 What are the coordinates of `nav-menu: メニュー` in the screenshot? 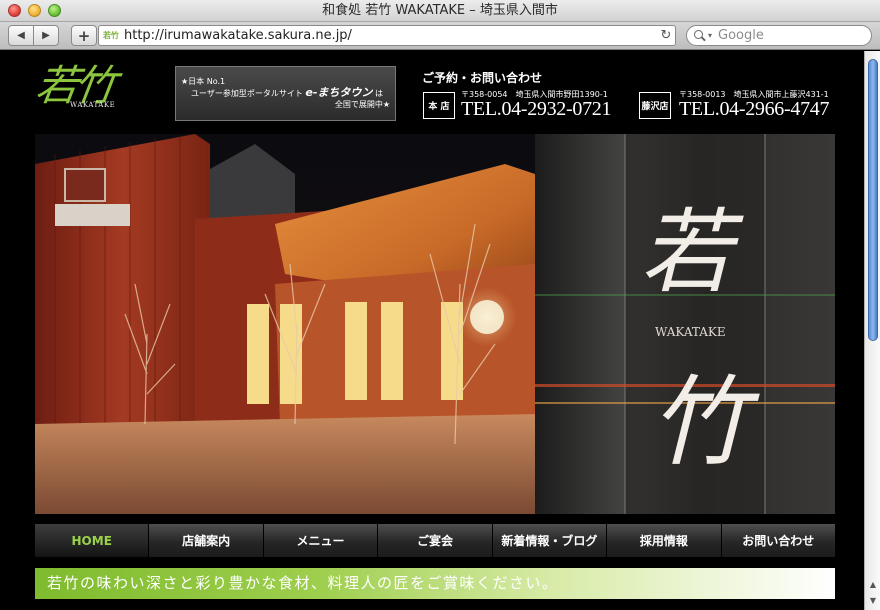 It's located at (321, 540).